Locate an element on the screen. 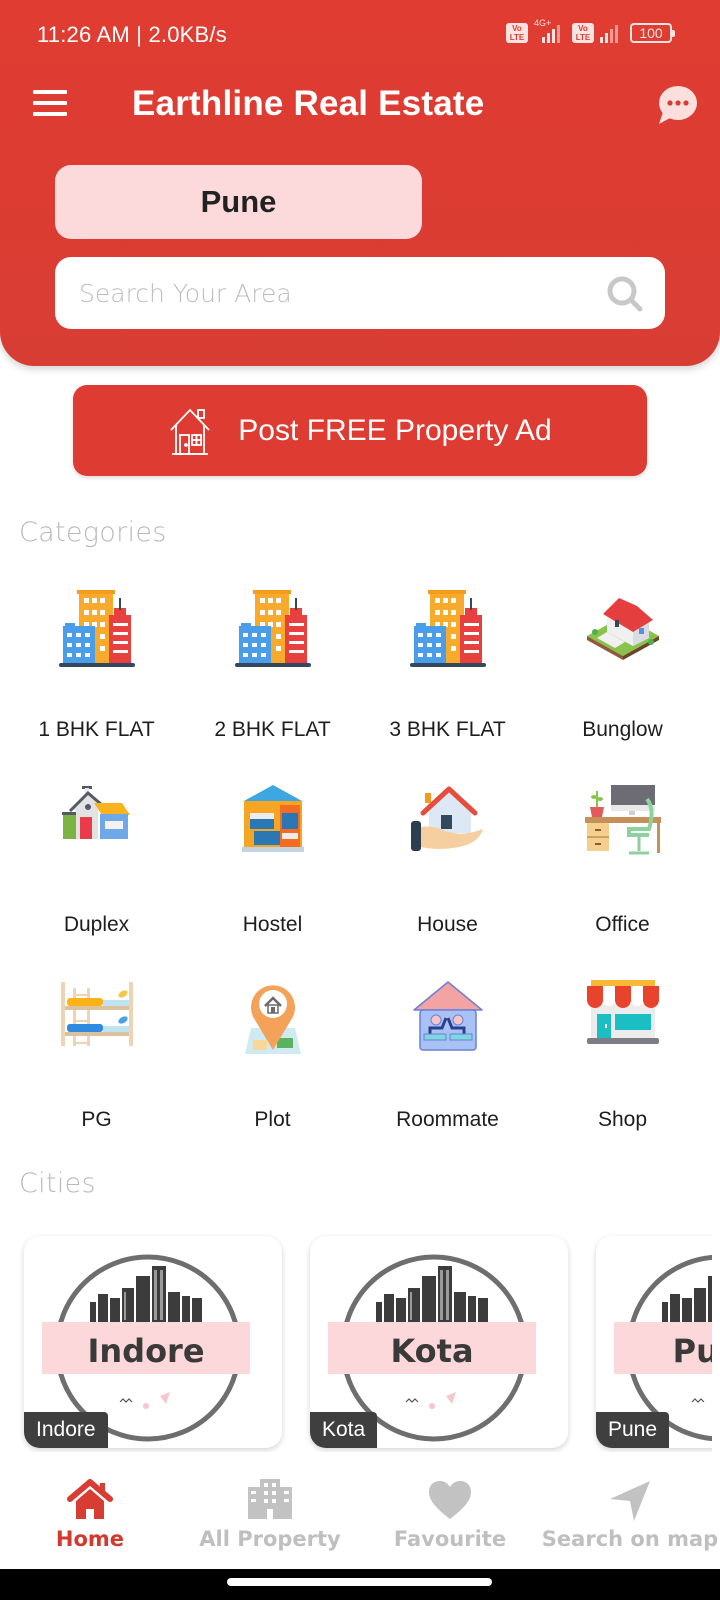 The height and width of the screenshot is (1600, 720). nav-home: Home is located at coordinates (90, 1517).